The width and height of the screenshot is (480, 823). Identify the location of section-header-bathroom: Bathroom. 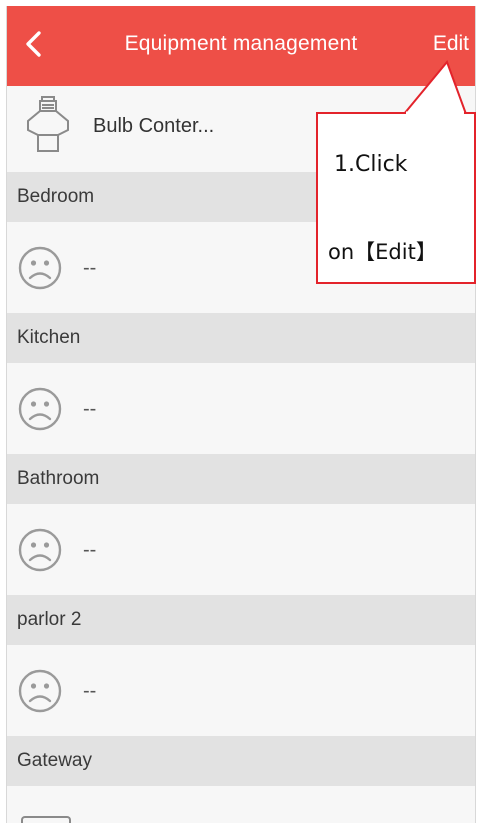
(241, 479).